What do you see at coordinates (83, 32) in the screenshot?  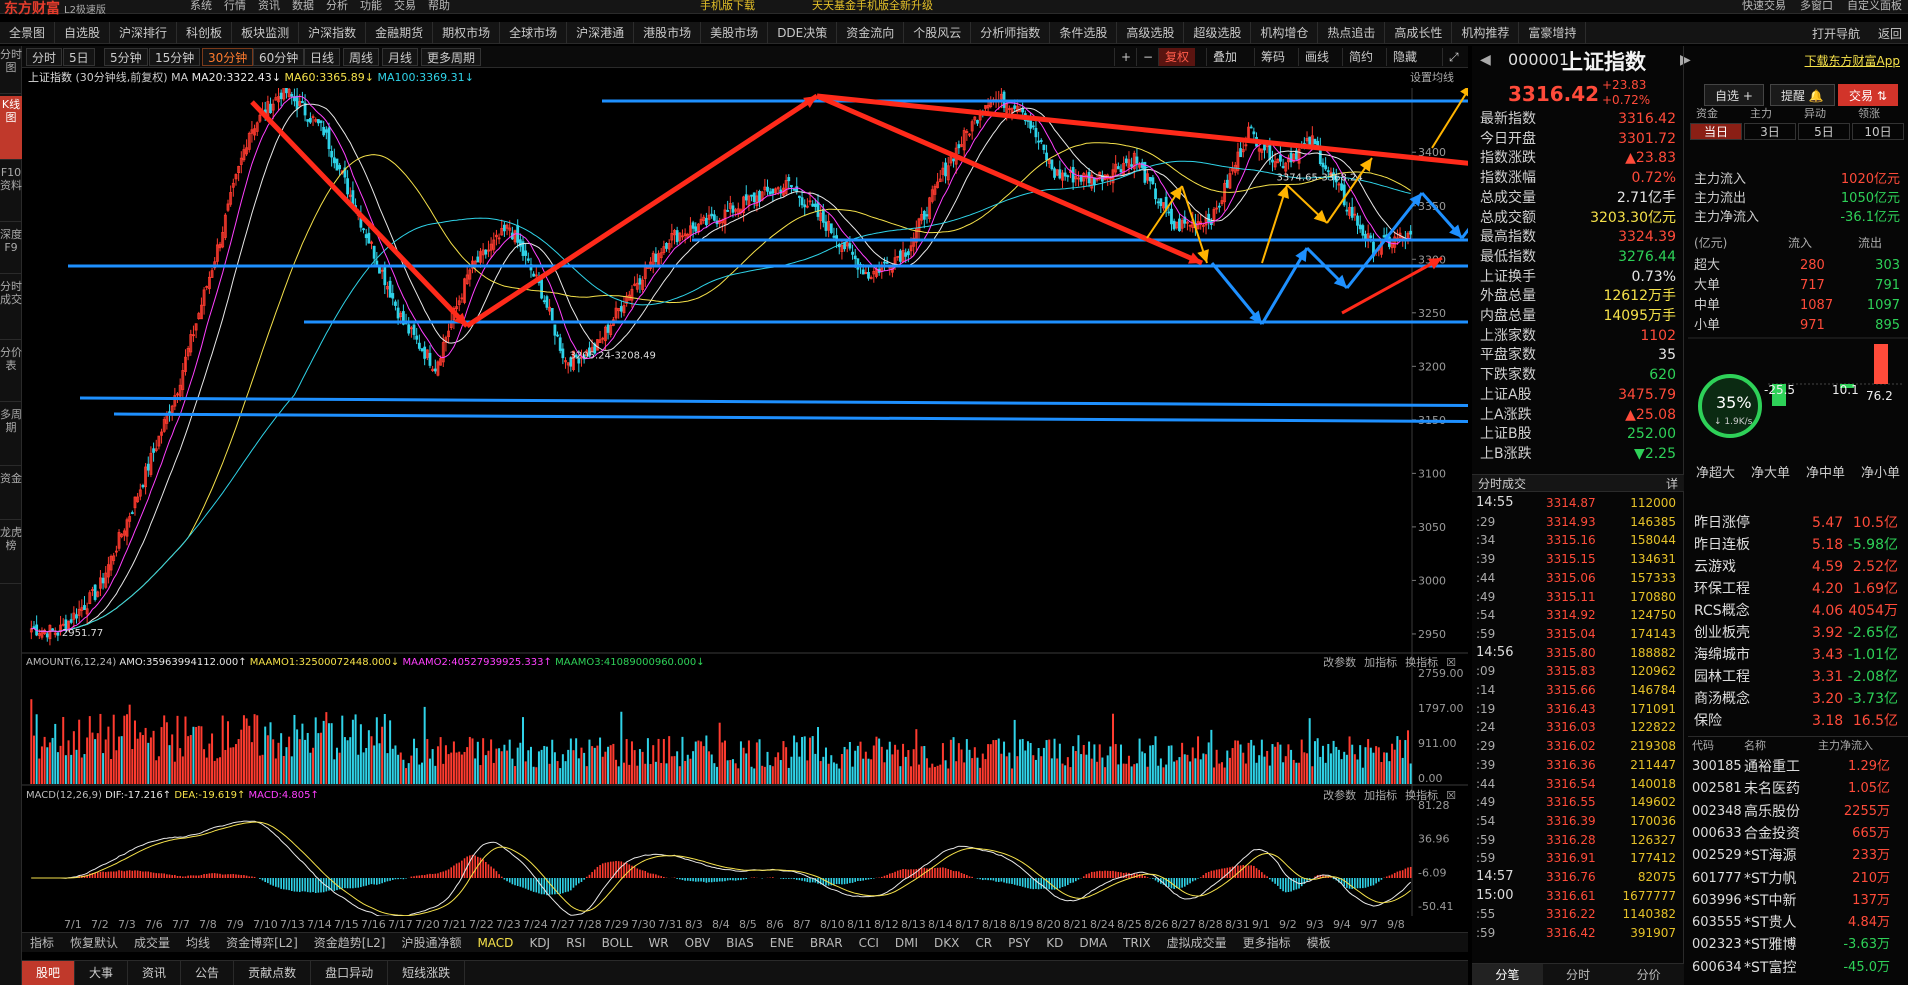 I see `nav-item: 自选股` at bounding box center [83, 32].